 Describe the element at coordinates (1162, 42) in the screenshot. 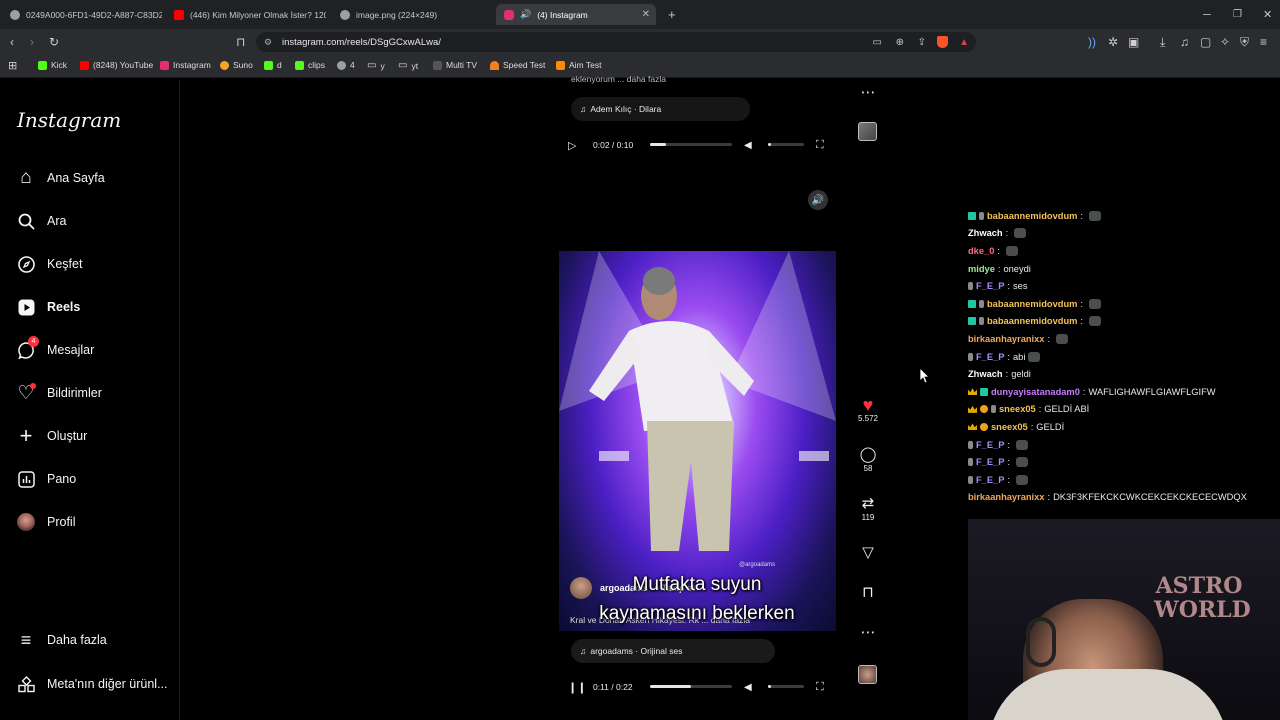

I see `download-icon: ⤓` at that location.